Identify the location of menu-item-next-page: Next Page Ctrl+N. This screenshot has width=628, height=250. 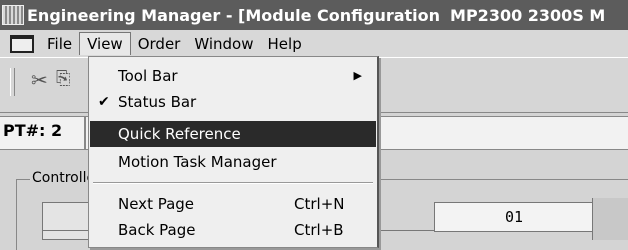
(233, 204).